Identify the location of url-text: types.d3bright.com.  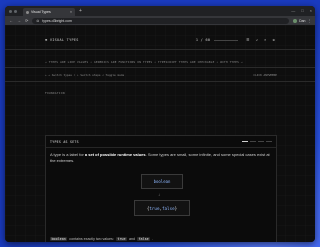
(57, 20).